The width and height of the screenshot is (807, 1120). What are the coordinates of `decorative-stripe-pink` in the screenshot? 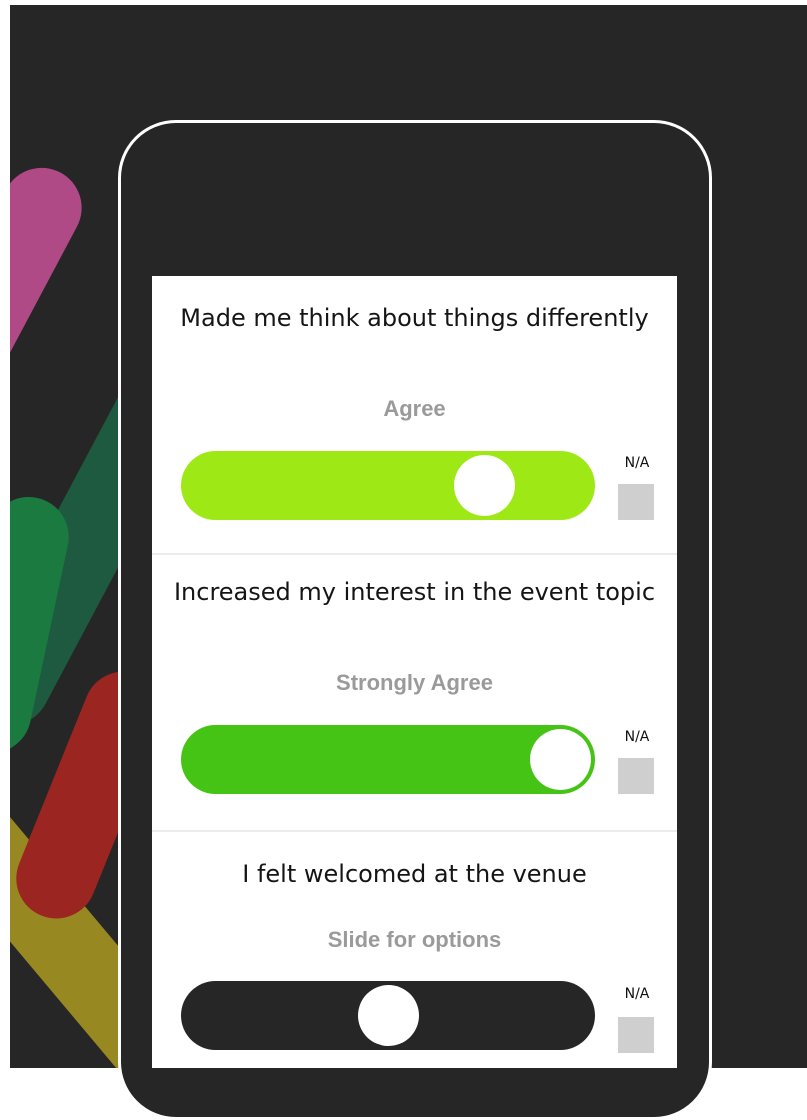 It's located at (53, 305).